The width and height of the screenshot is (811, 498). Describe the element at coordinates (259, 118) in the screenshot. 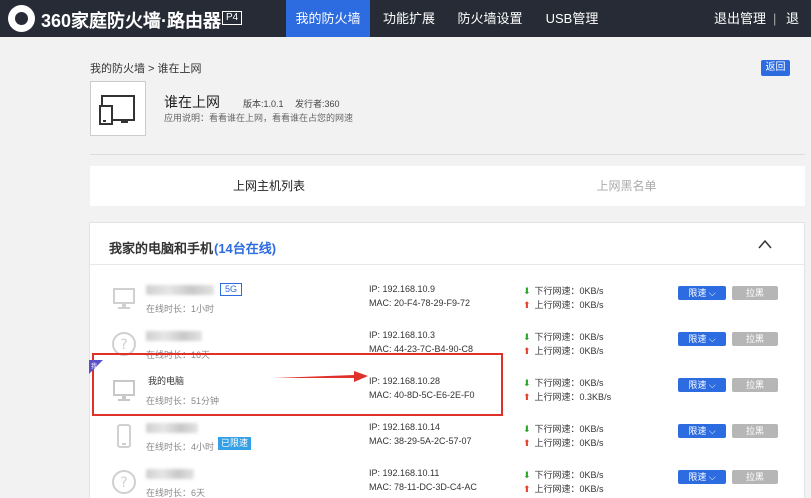

I see `app-description: 应用说明：看看谁在上网，看看谁在占您的网速` at that location.